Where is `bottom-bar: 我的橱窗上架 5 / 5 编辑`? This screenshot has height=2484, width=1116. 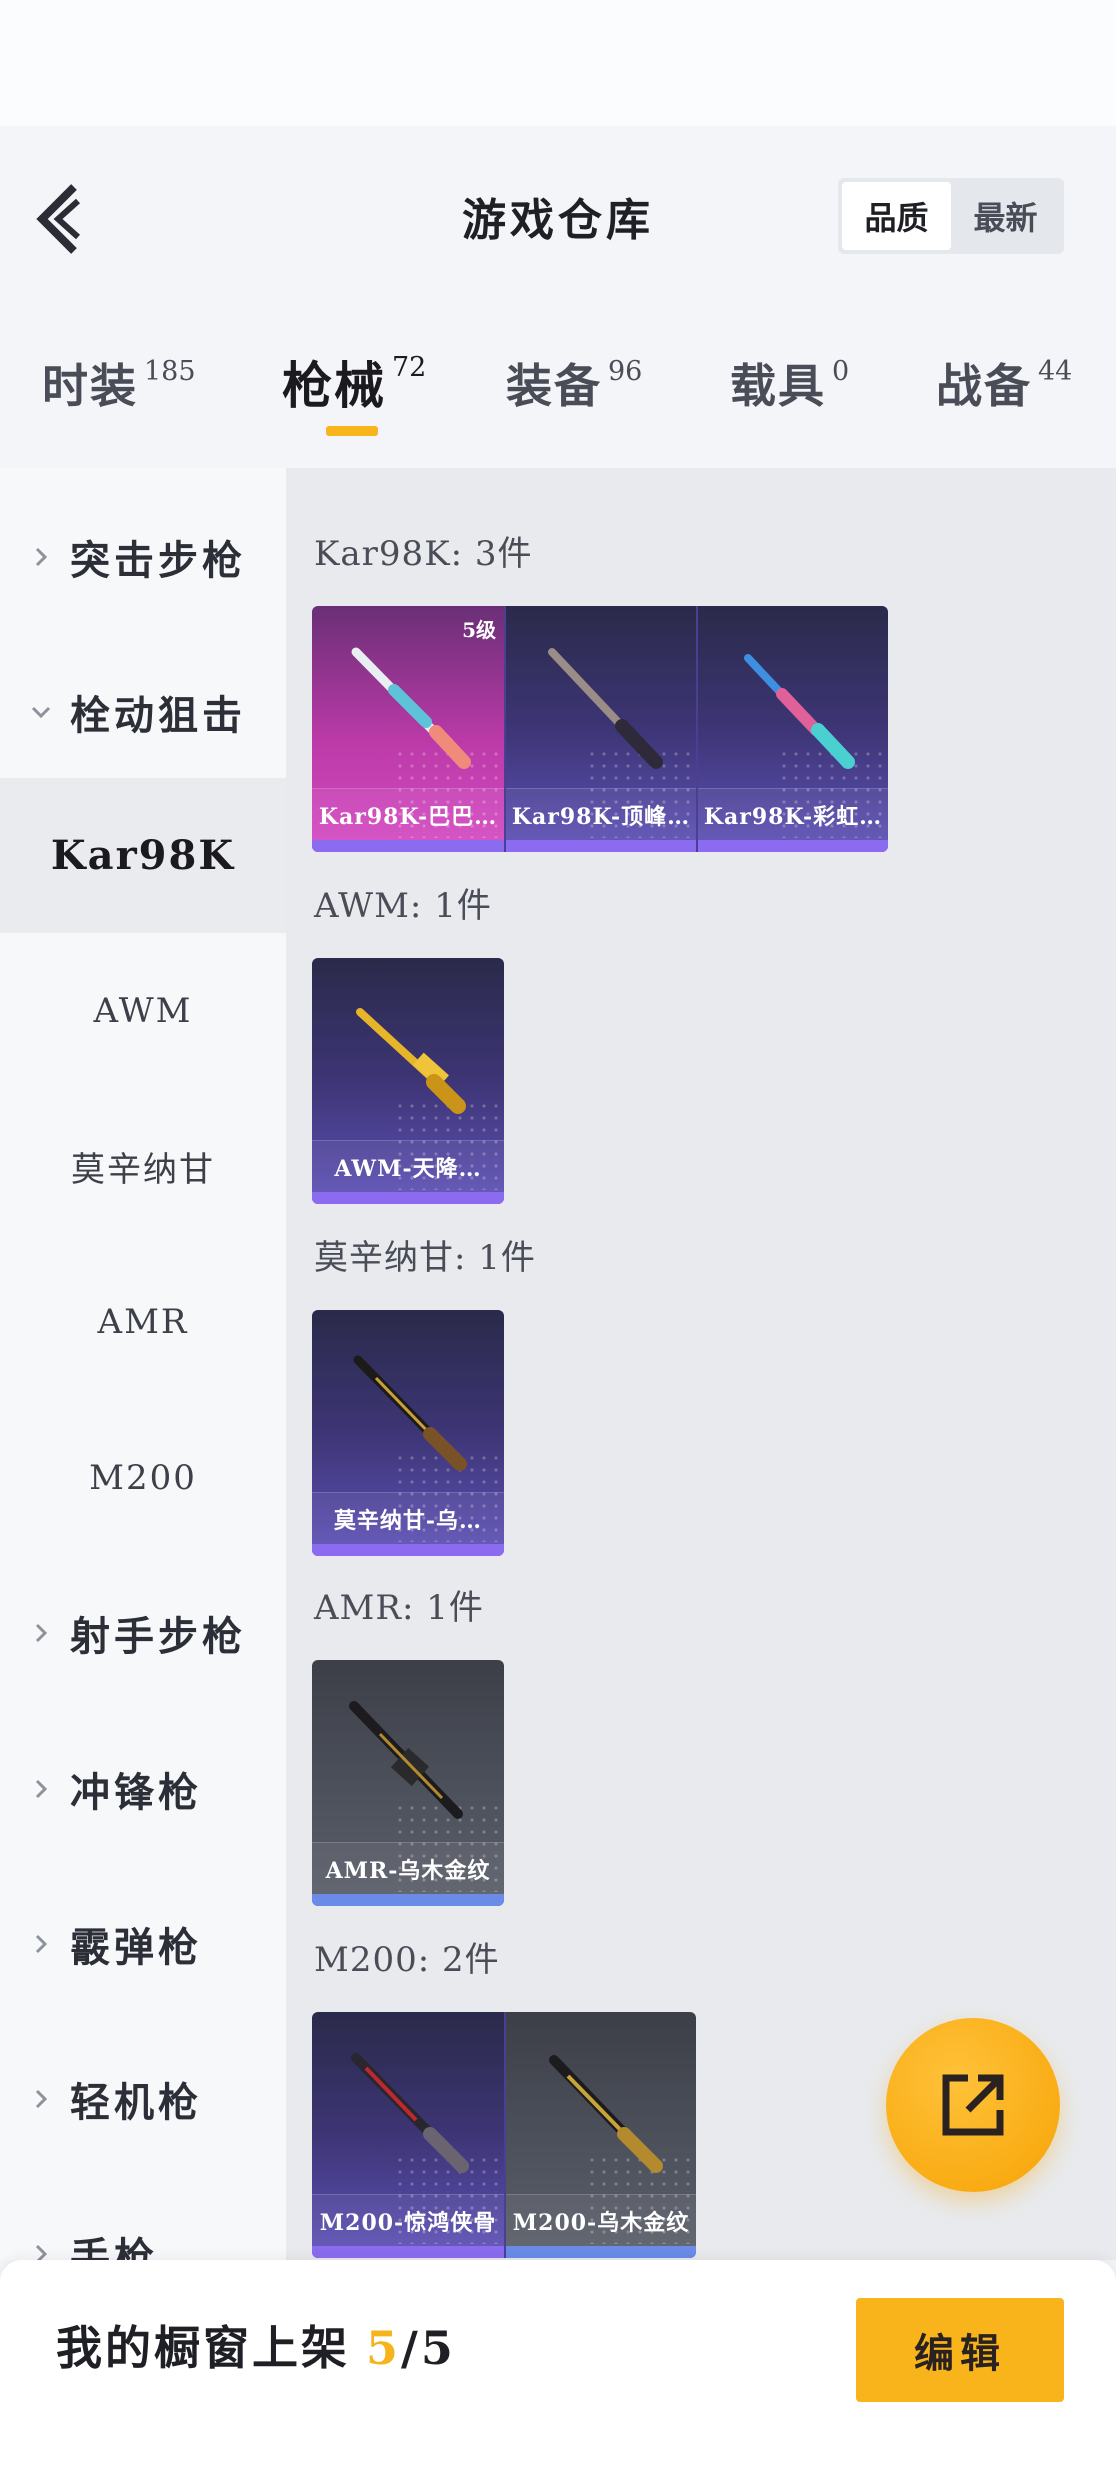
bottom-bar: 我的橱窗上架 5 / 5 编辑 is located at coordinates (558, 2372).